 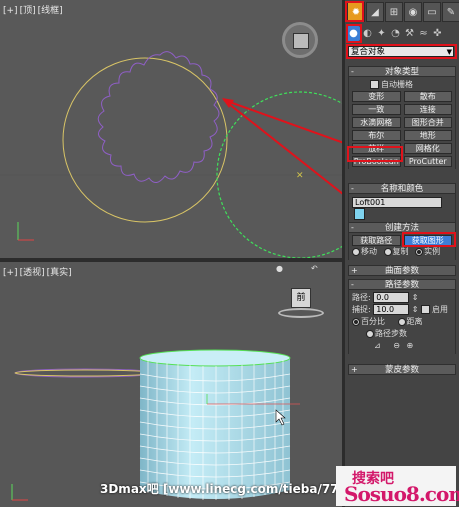 I want to click on distance-radio, so click(x=401, y=321).